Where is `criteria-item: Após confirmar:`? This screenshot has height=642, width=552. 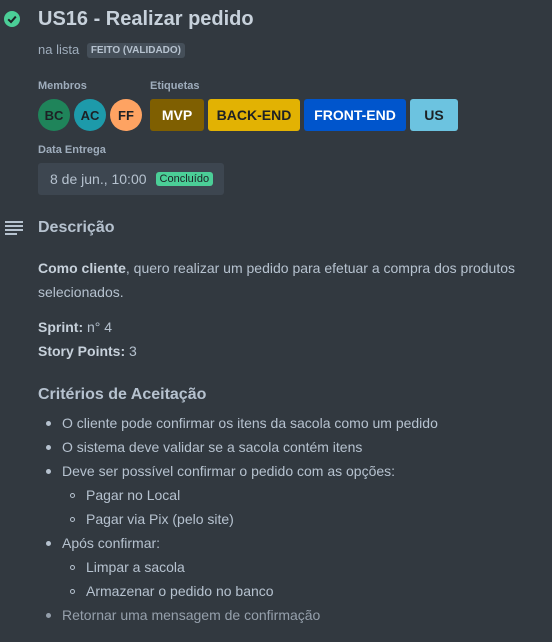 criteria-item: Após confirmar: is located at coordinates (111, 543).